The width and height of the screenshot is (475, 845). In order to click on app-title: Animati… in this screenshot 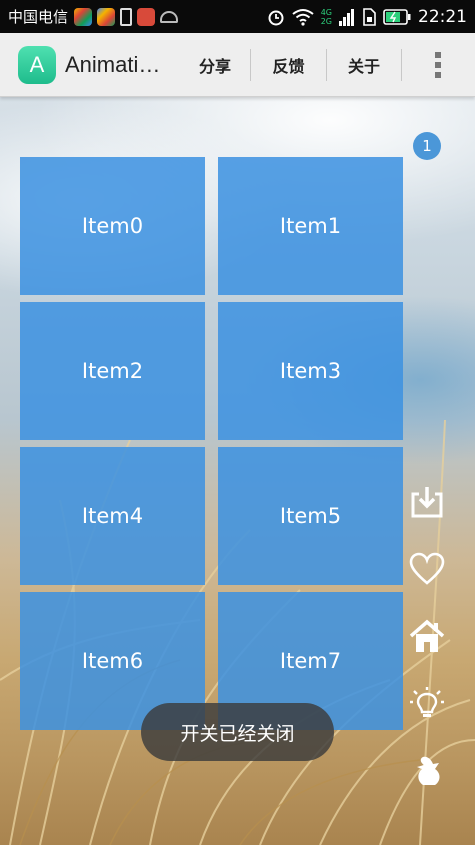, I will do `click(113, 64)`.